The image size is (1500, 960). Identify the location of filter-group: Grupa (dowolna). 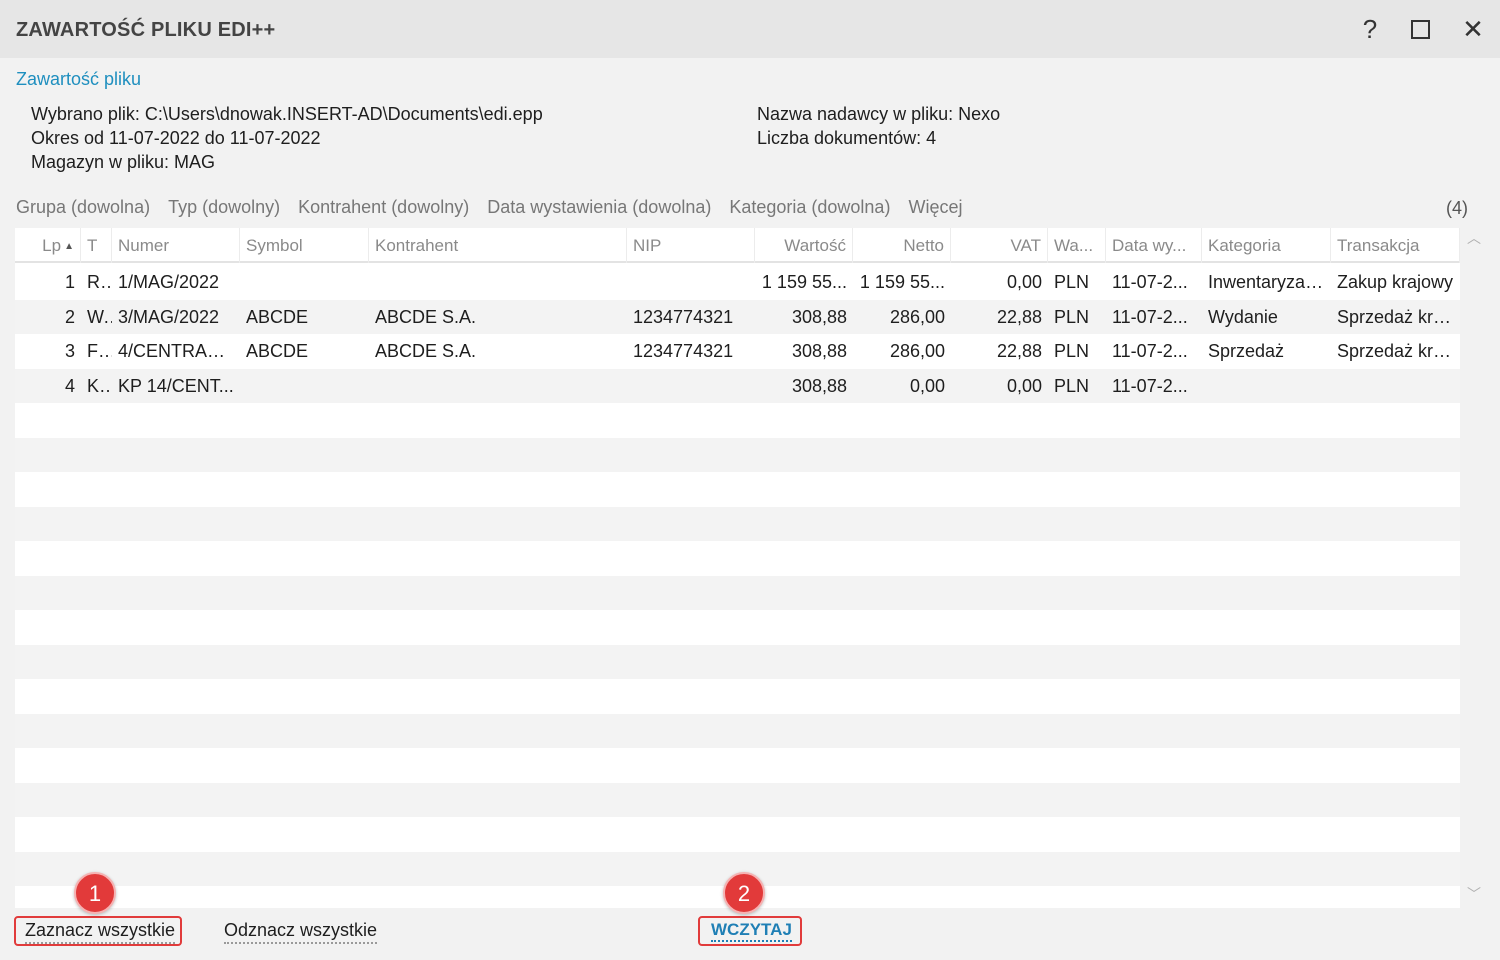
(83, 209).